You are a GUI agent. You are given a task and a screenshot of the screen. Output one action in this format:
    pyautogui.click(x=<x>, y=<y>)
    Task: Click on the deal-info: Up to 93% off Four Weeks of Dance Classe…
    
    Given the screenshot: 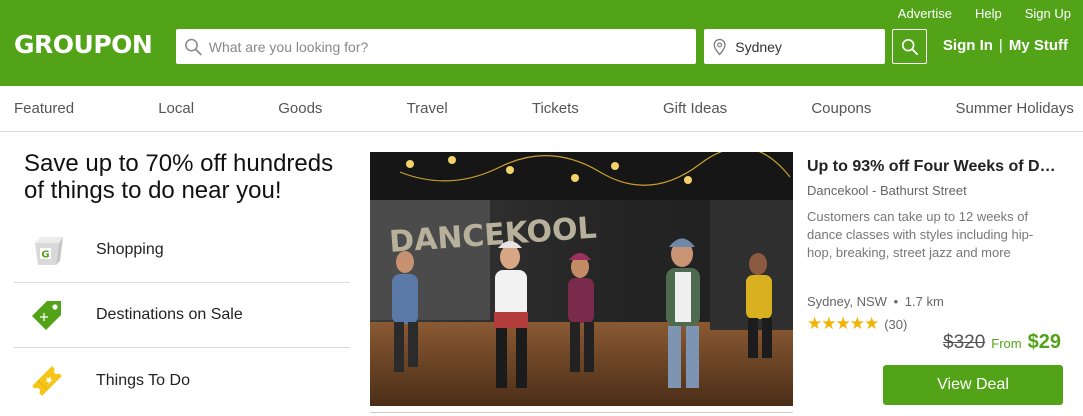 What is the action you would take?
    pyautogui.click(x=937, y=210)
    